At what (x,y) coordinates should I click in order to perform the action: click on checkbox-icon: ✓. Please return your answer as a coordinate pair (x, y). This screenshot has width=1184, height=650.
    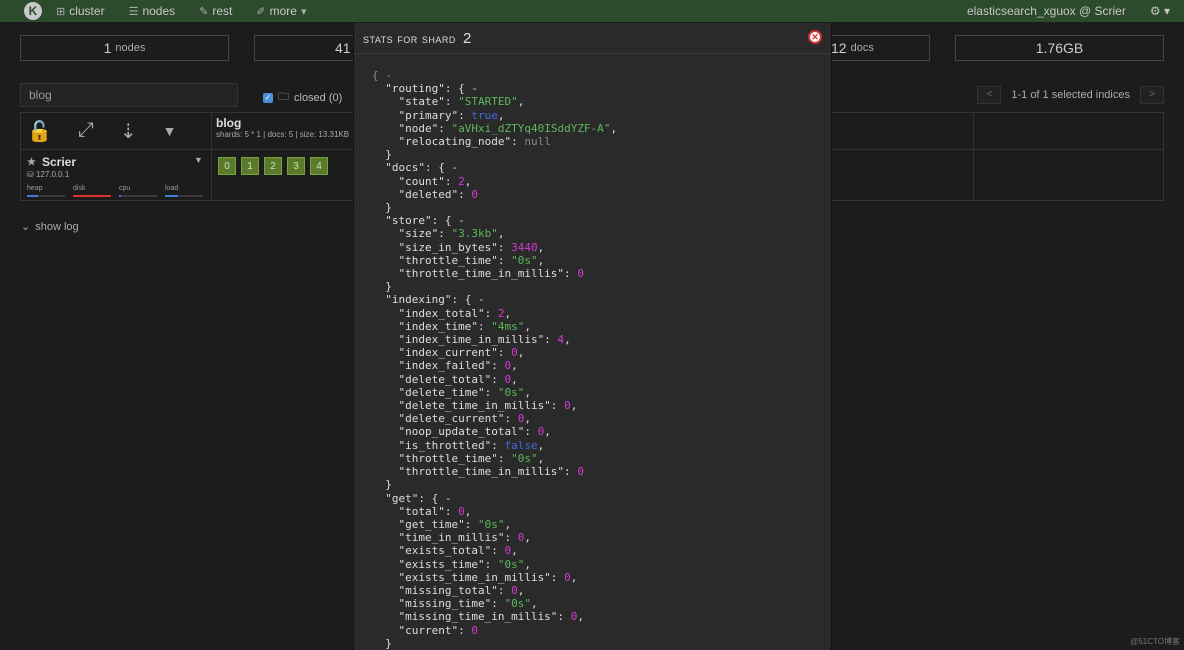
    Looking at the image, I should click on (268, 97).